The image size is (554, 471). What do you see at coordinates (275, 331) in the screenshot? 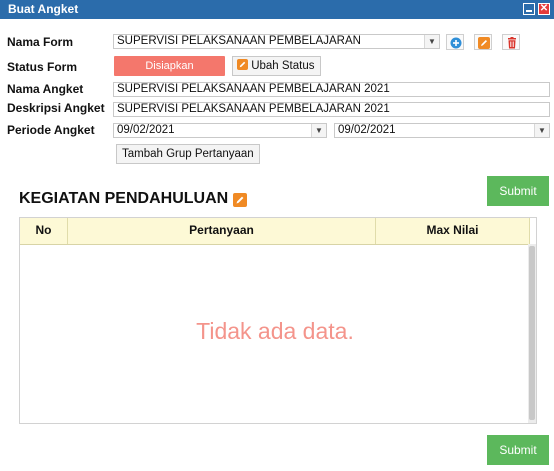
I see `empty-message: Tidak ada data.` at bounding box center [275, 331].